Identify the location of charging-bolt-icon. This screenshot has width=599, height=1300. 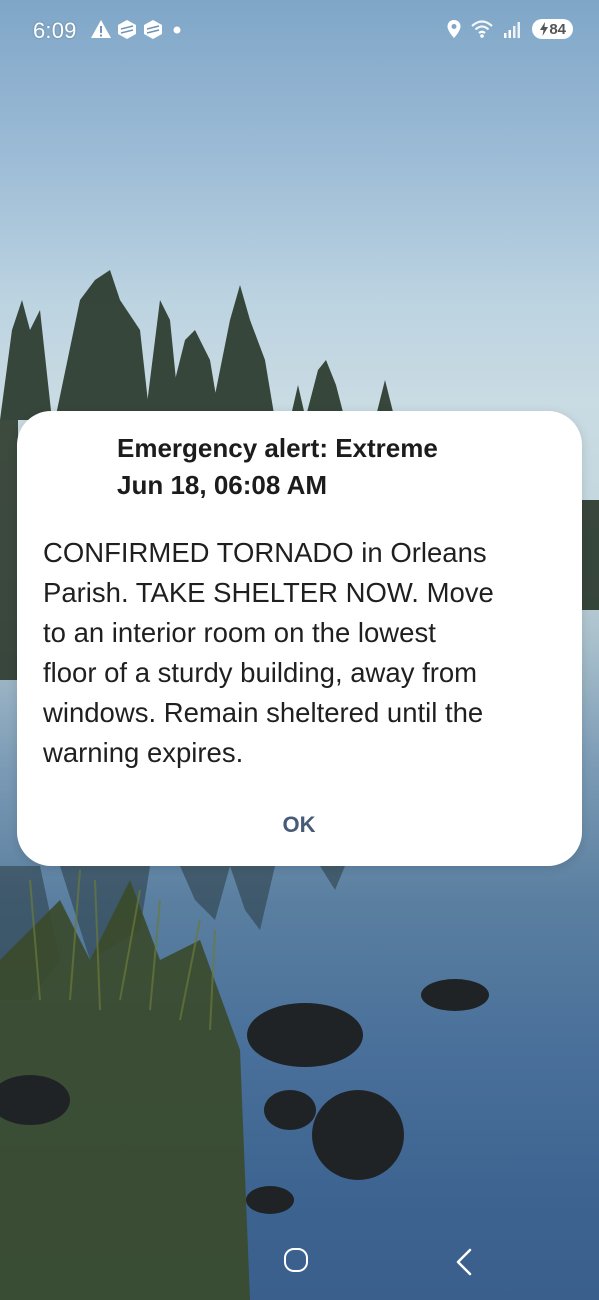
(544, 29).